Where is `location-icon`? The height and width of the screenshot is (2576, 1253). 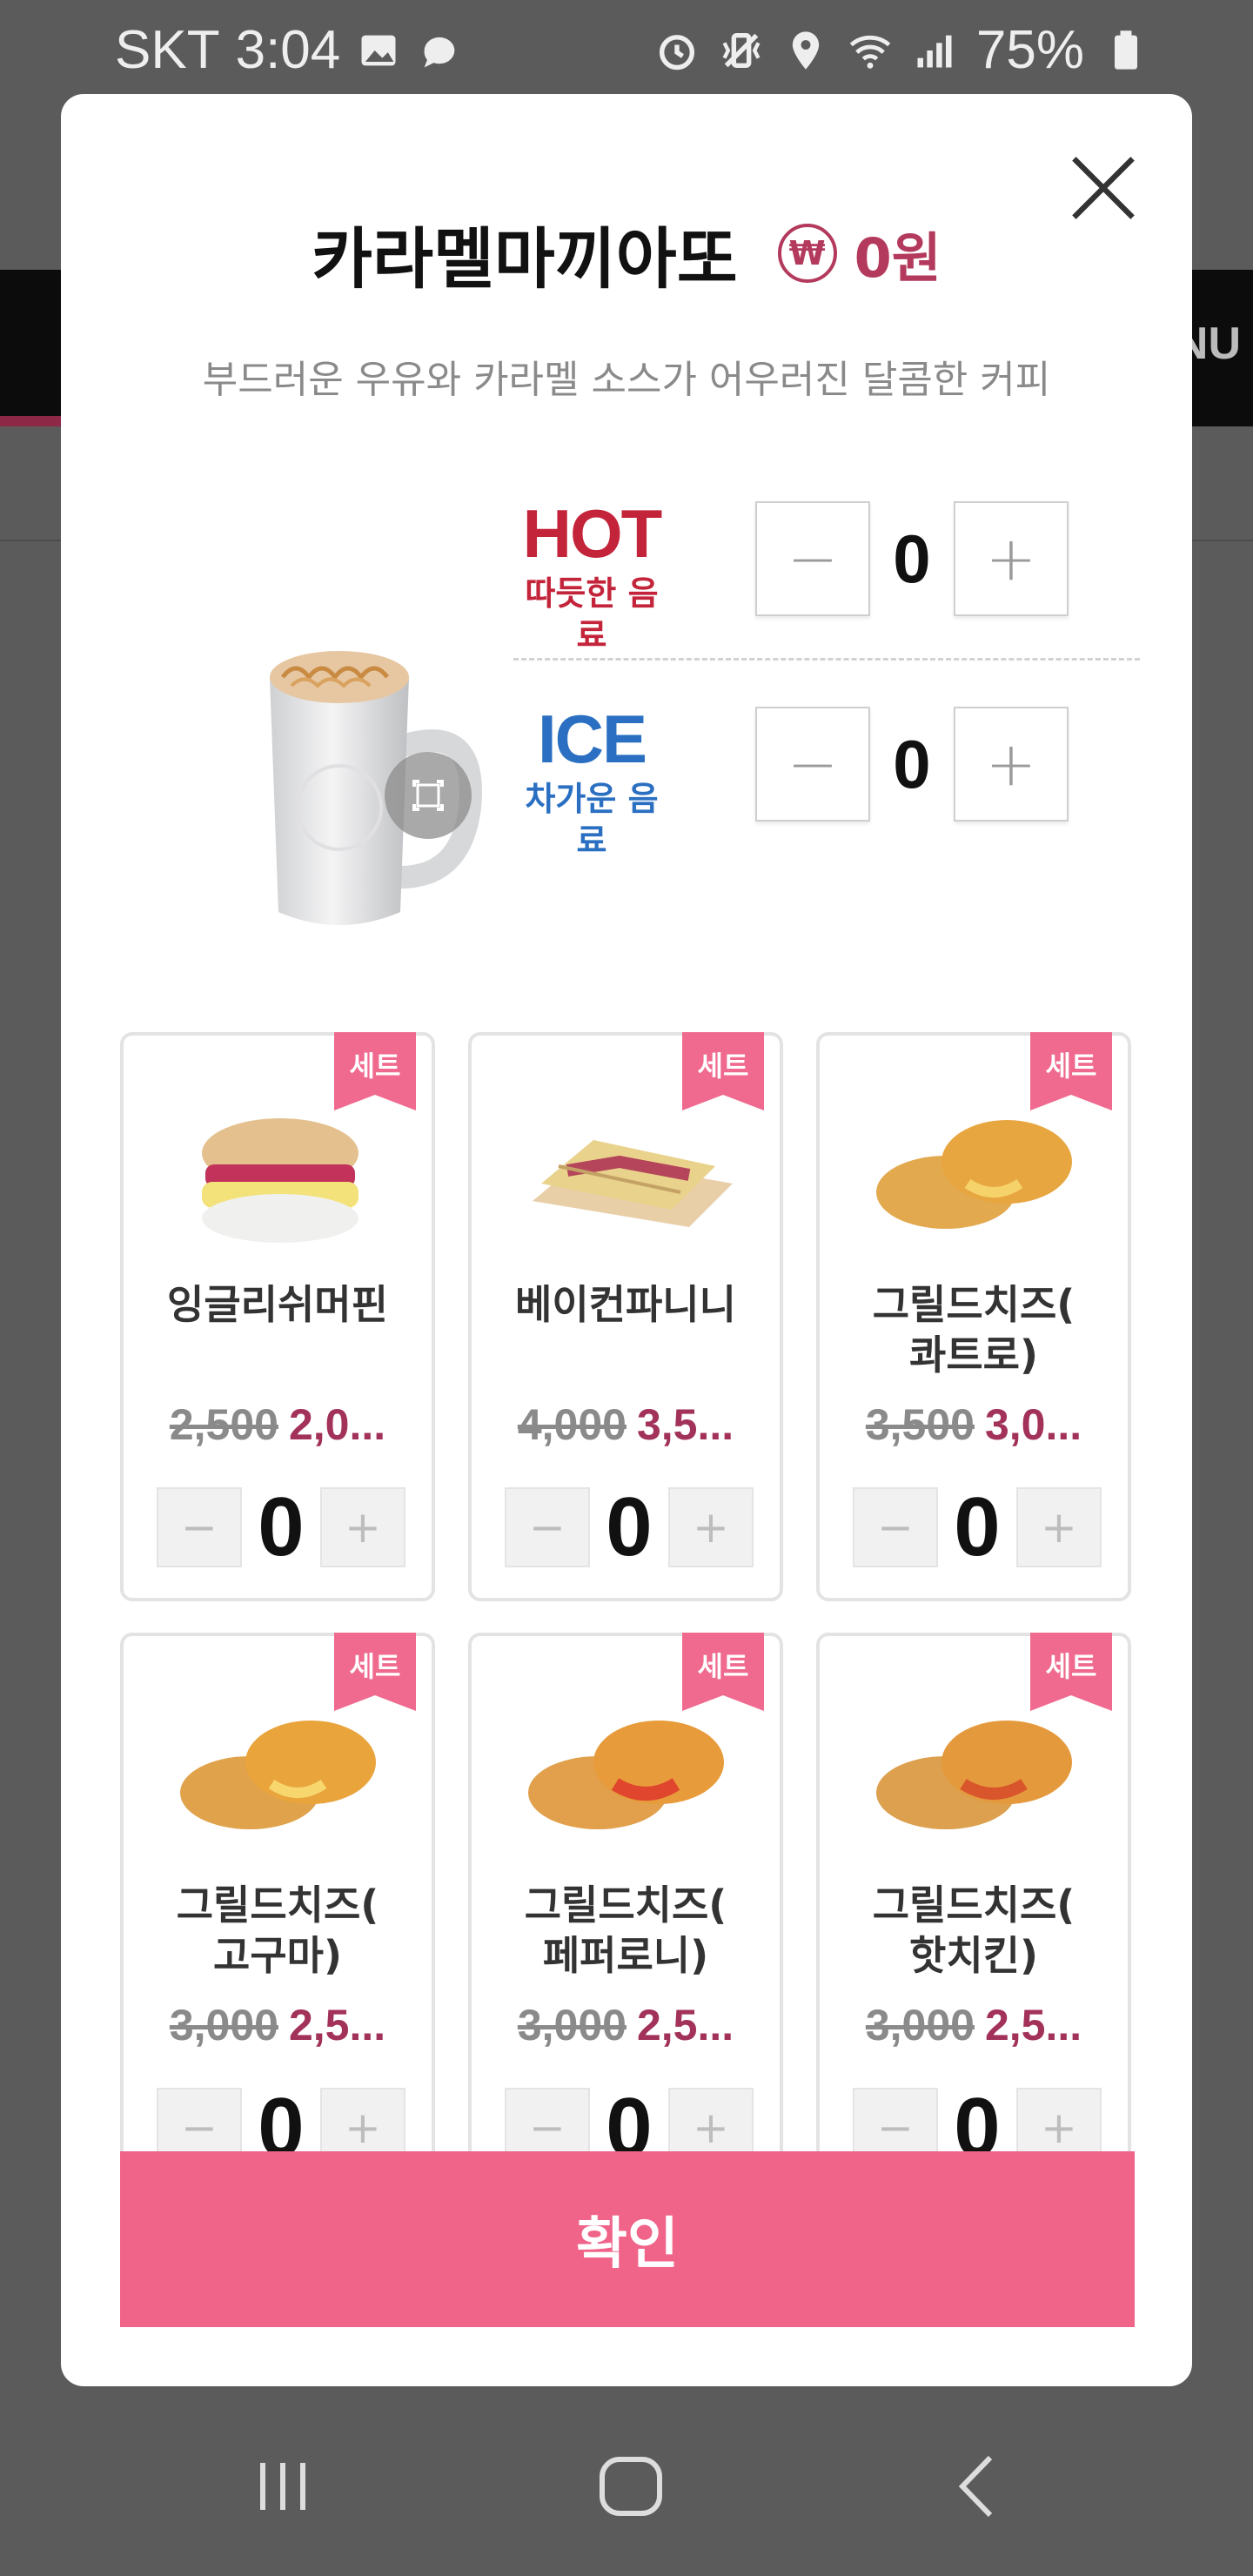 location-icon is located at coordinates (806, 50).